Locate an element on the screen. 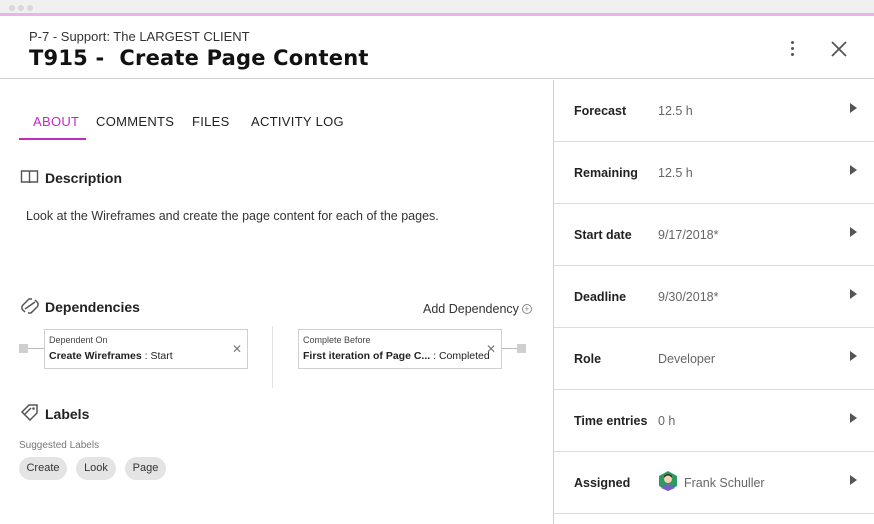  label-chip: Page is located at coordinates (145, 468).